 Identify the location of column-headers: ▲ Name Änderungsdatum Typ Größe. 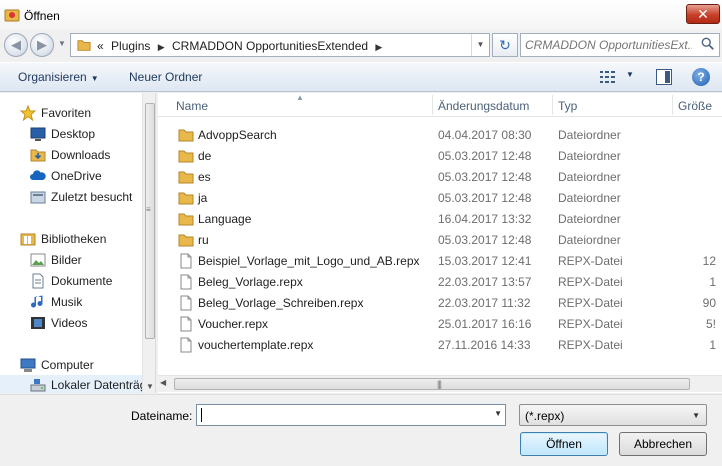
(440, 105).